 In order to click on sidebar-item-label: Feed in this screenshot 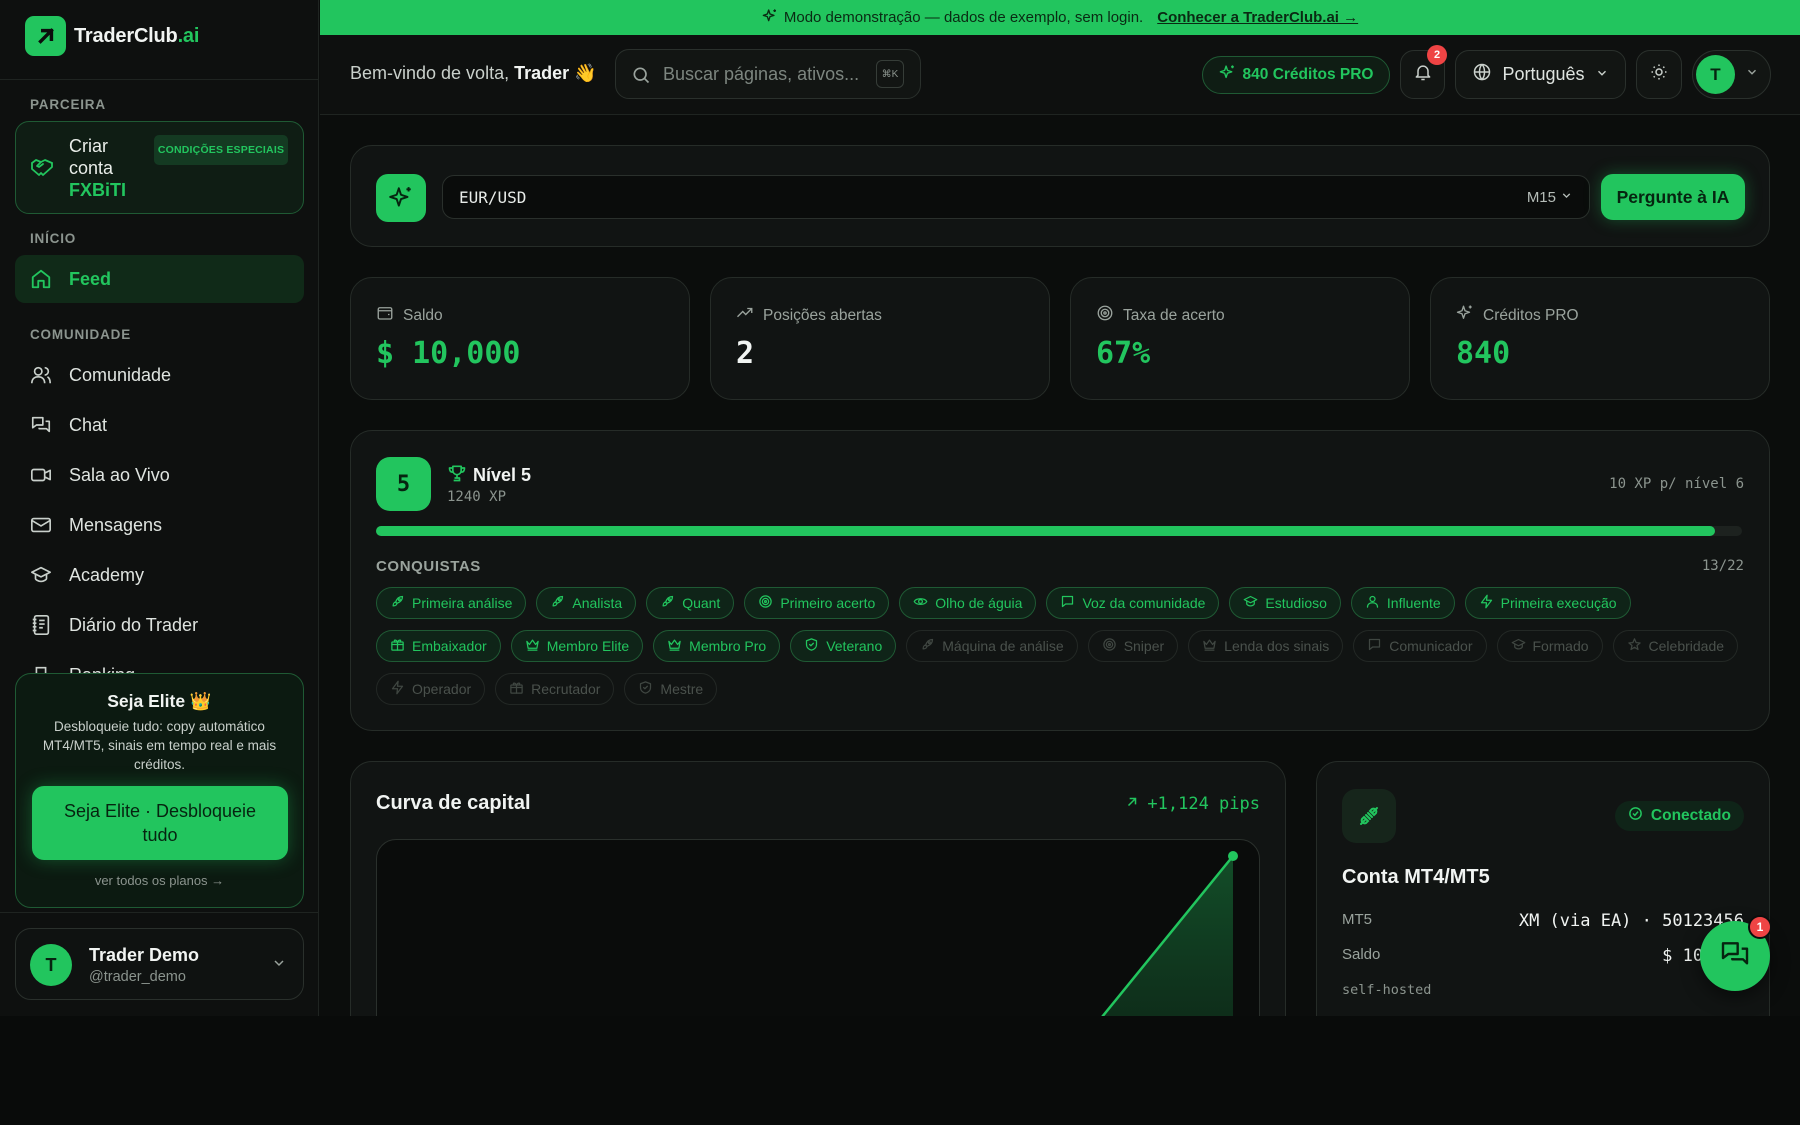, I will do `click(90, 278)`.